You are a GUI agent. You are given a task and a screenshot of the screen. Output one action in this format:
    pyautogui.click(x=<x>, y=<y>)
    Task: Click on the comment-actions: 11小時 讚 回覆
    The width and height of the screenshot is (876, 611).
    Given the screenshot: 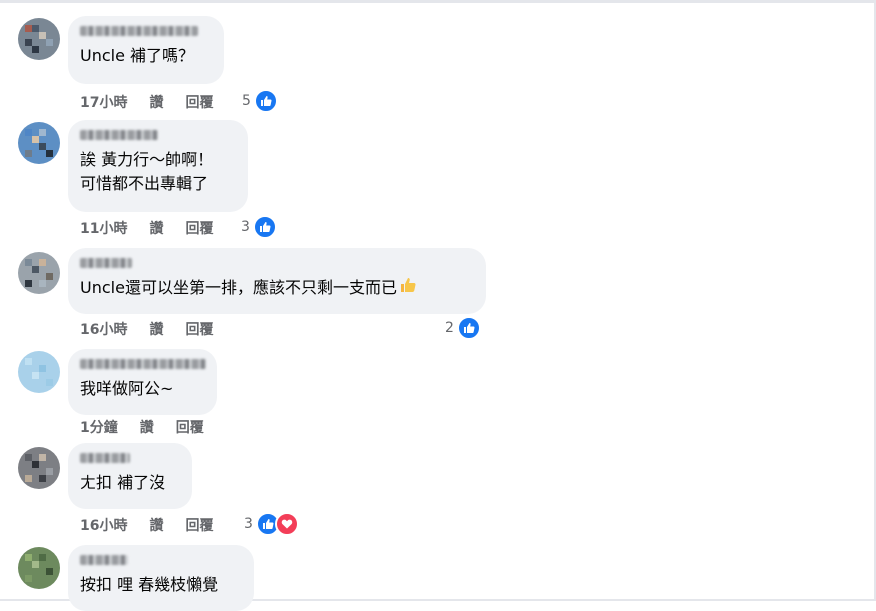 What is the action you would take?
    pyautogui.click(x=157, y=228)
    